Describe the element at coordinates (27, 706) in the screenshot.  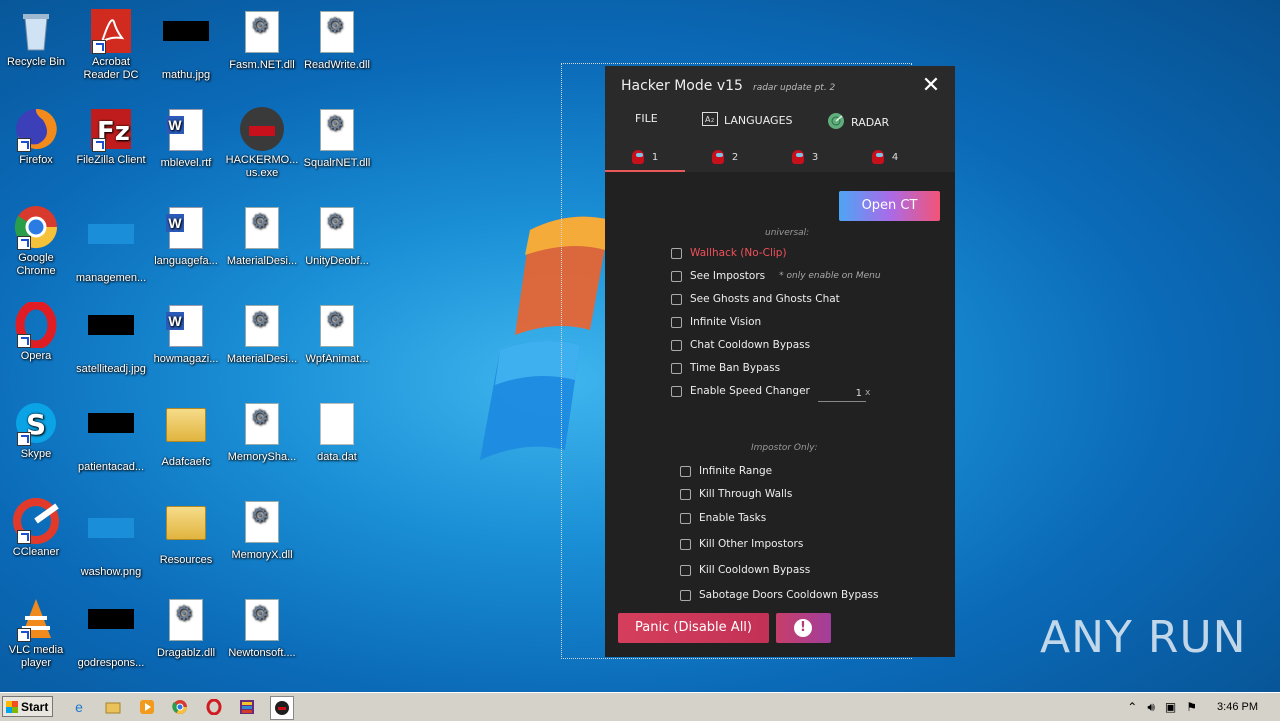
I see `start-button: Start` at that location.